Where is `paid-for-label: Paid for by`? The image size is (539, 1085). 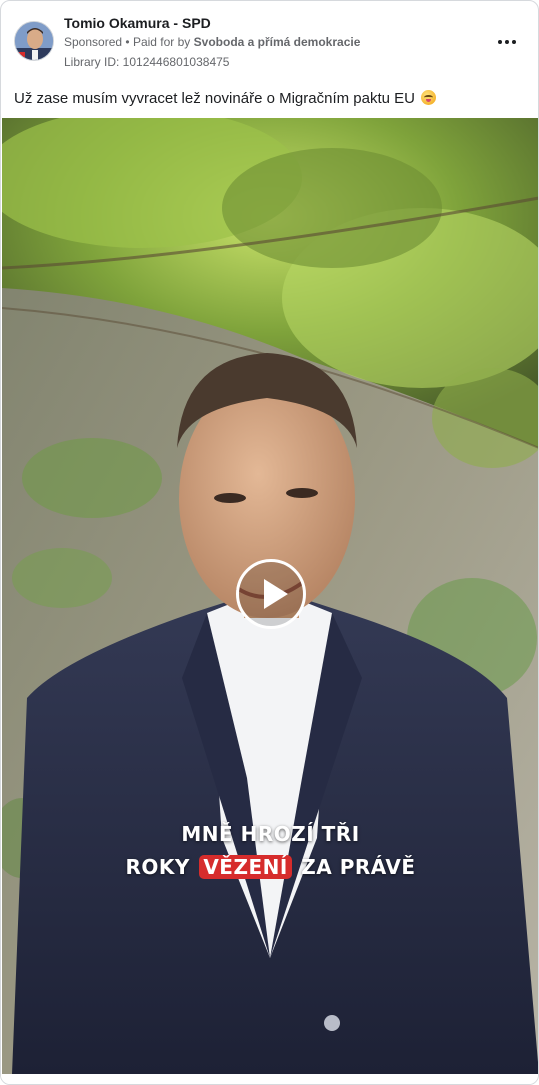 paid-for-label: Paid for by is located at coordinates (161, 42).